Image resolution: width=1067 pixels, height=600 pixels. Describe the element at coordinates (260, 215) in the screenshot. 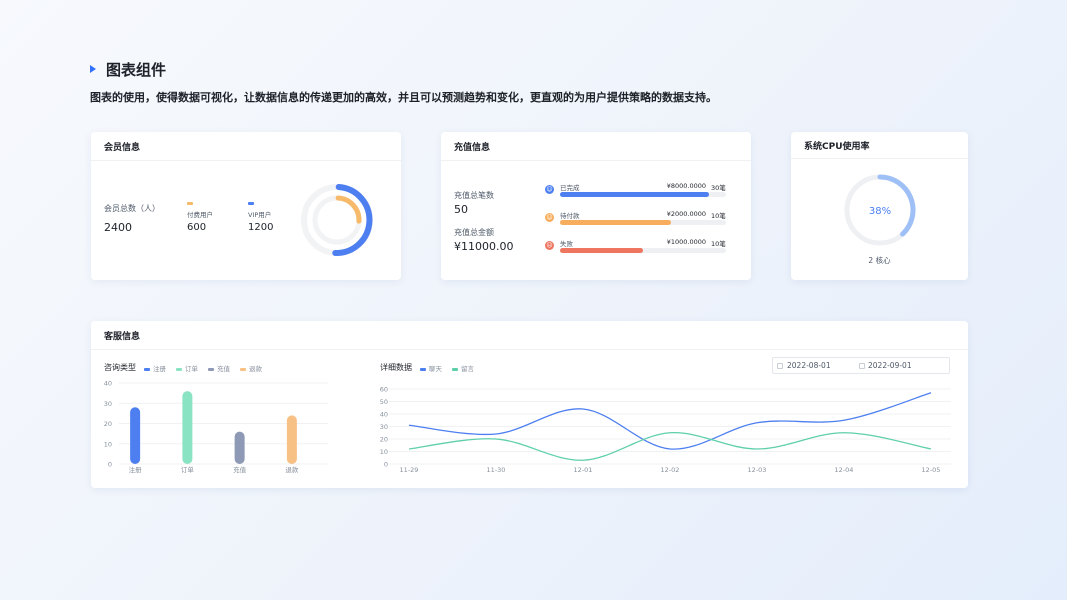

I see `vip-user-label: VIP用户` at that location.